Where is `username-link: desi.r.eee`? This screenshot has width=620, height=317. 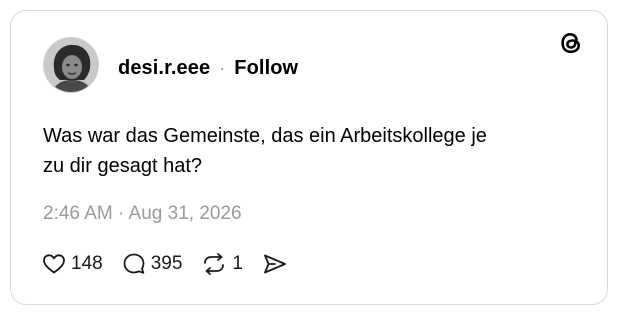
username-link: desi.r.eee is located at coordinates (164, 68).